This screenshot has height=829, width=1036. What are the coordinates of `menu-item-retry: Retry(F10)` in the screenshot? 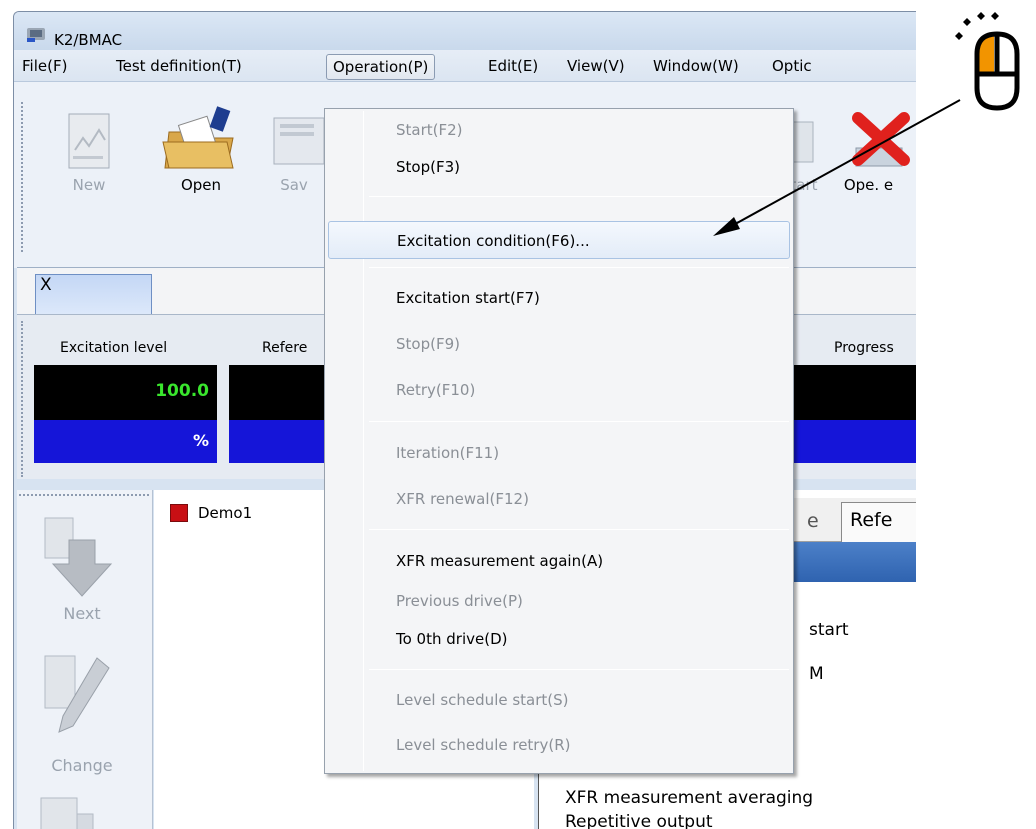 It's located at (559, 390).